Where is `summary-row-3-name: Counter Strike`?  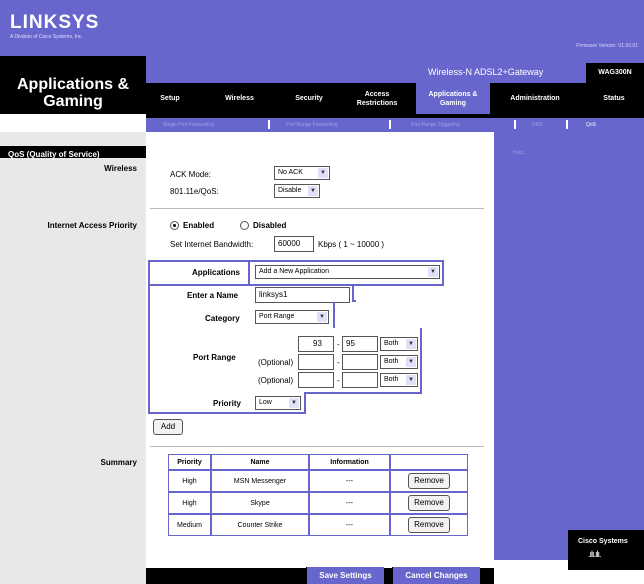 summary-row-3-name: Counter Strike is located at coordinates (260, 525).